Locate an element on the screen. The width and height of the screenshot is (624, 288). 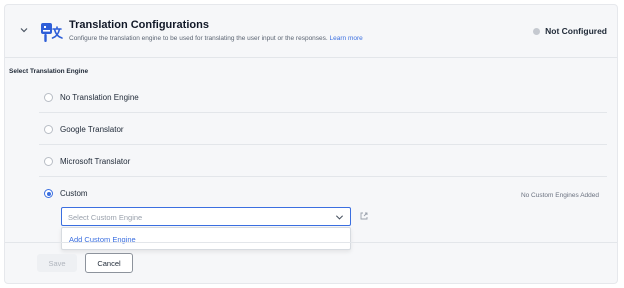
option-label: Custom is located at coordinates (74, 193).